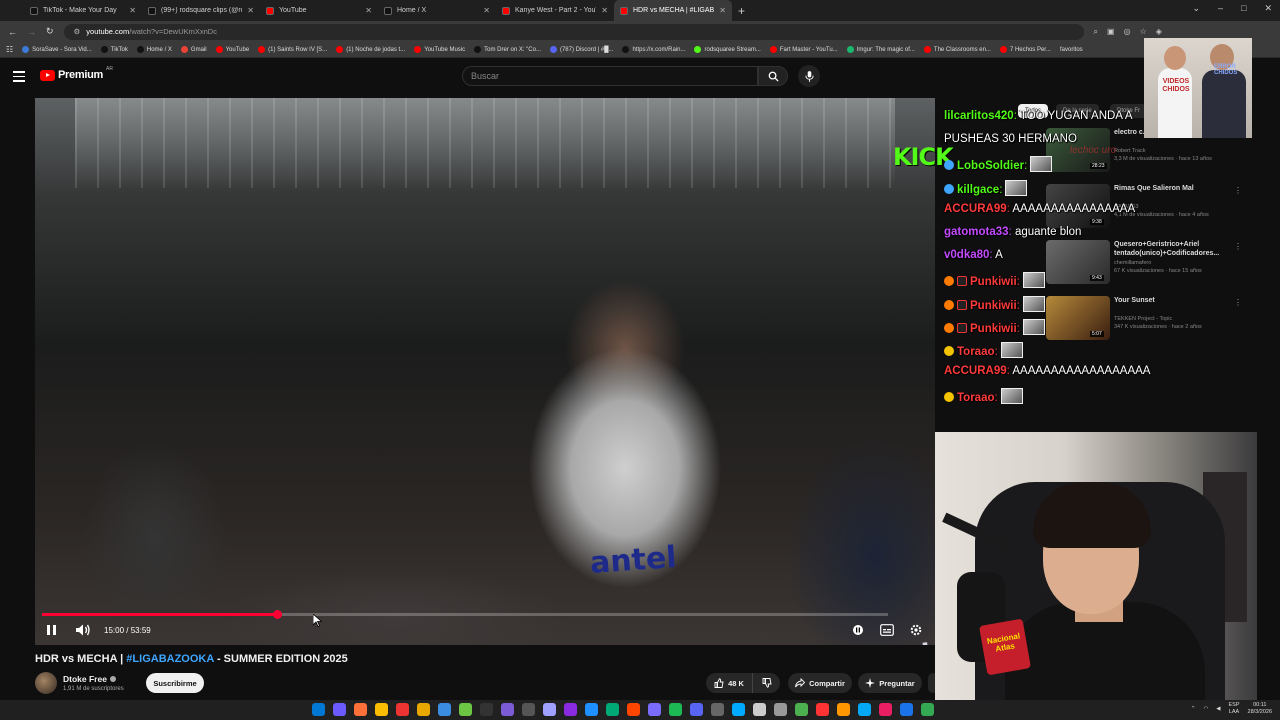  I want to click on like-button: 48 K, so click(729, 683).